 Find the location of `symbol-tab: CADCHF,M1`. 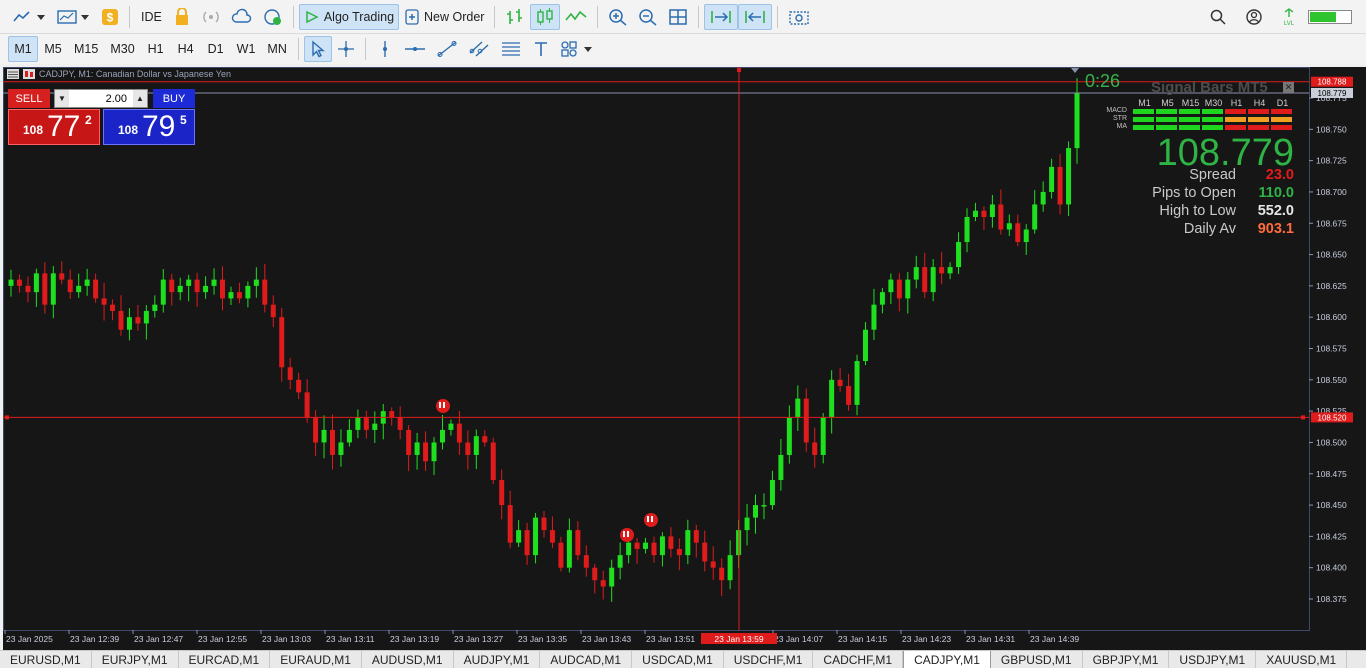

symbol-tab: CADCHF,M1 is located at coordinates (858, 659).